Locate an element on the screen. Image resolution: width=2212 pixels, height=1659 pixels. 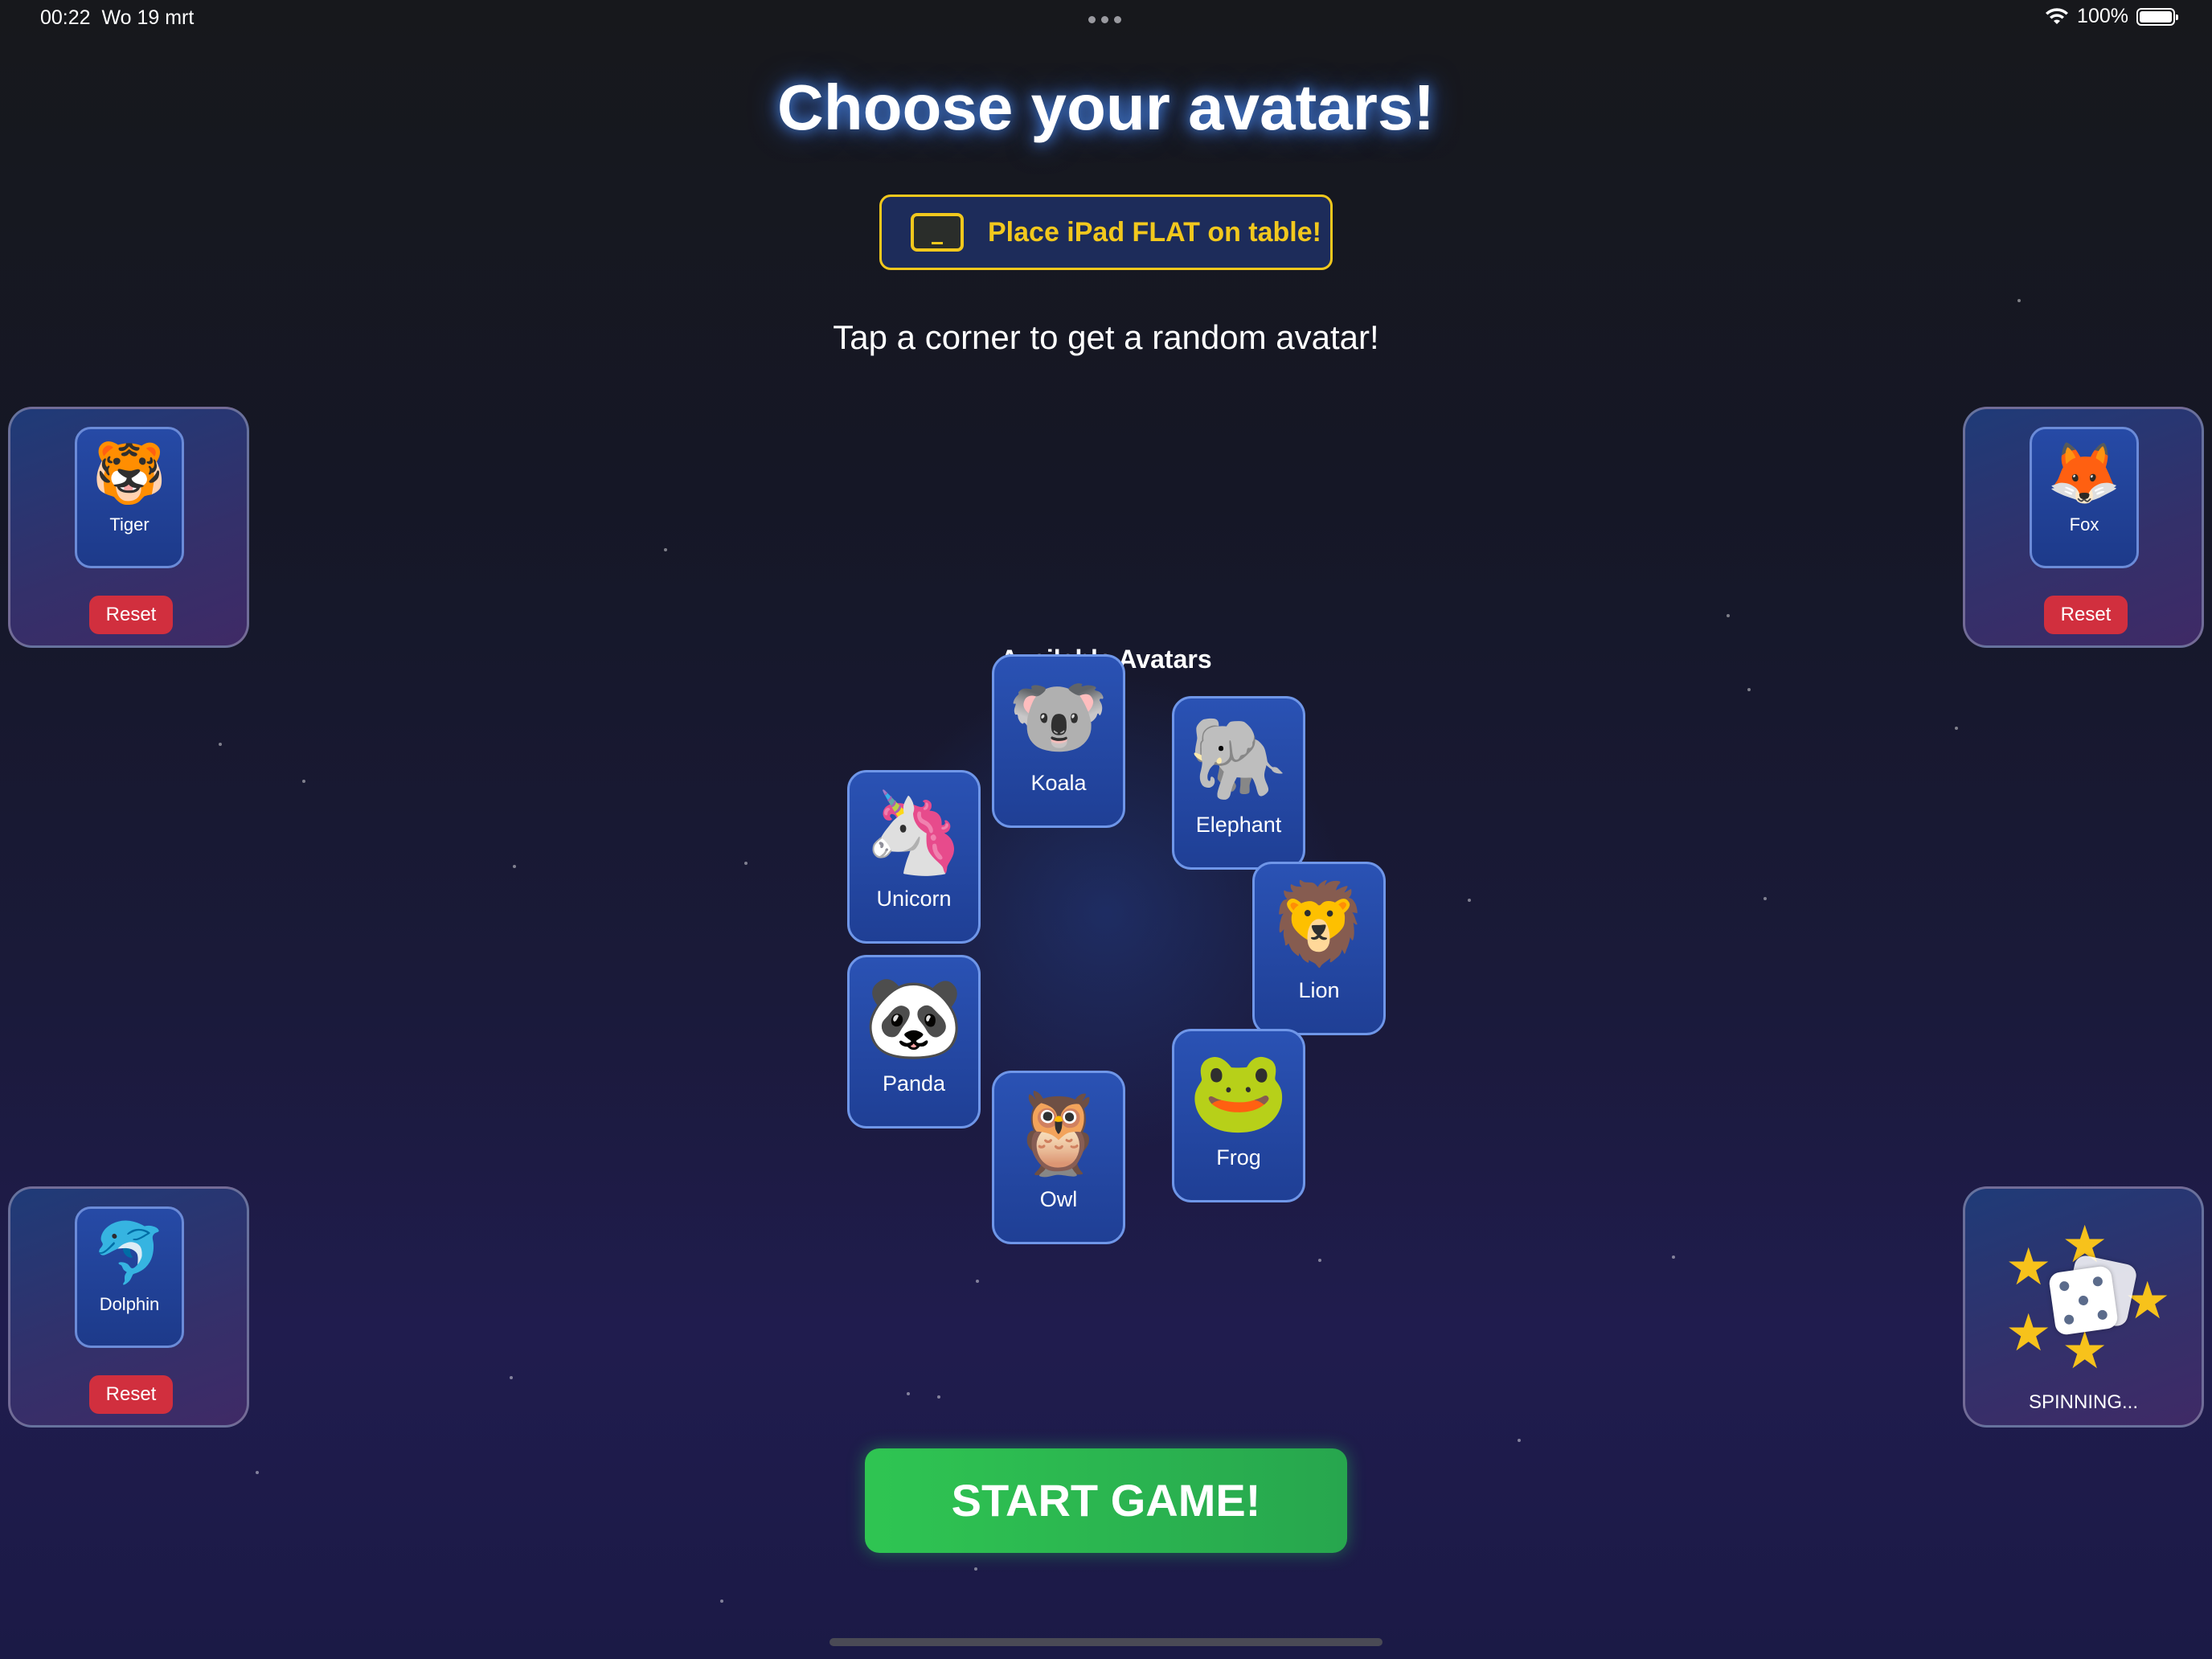
corner-top-right: 🦊 Fox Reset is located at coordinates (2083, 527).